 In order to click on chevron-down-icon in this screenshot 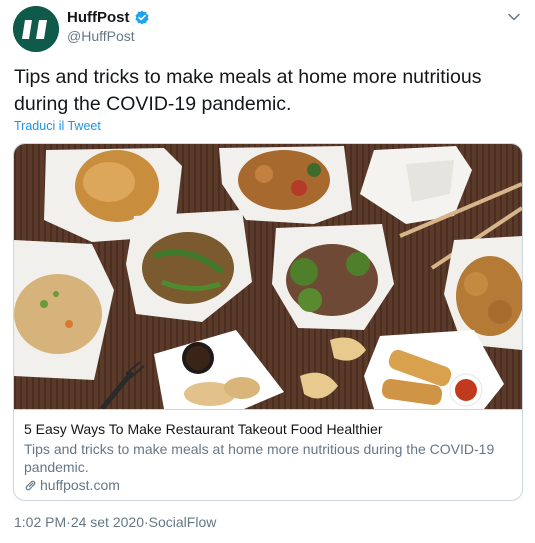, I will do `click(514, 17)`.